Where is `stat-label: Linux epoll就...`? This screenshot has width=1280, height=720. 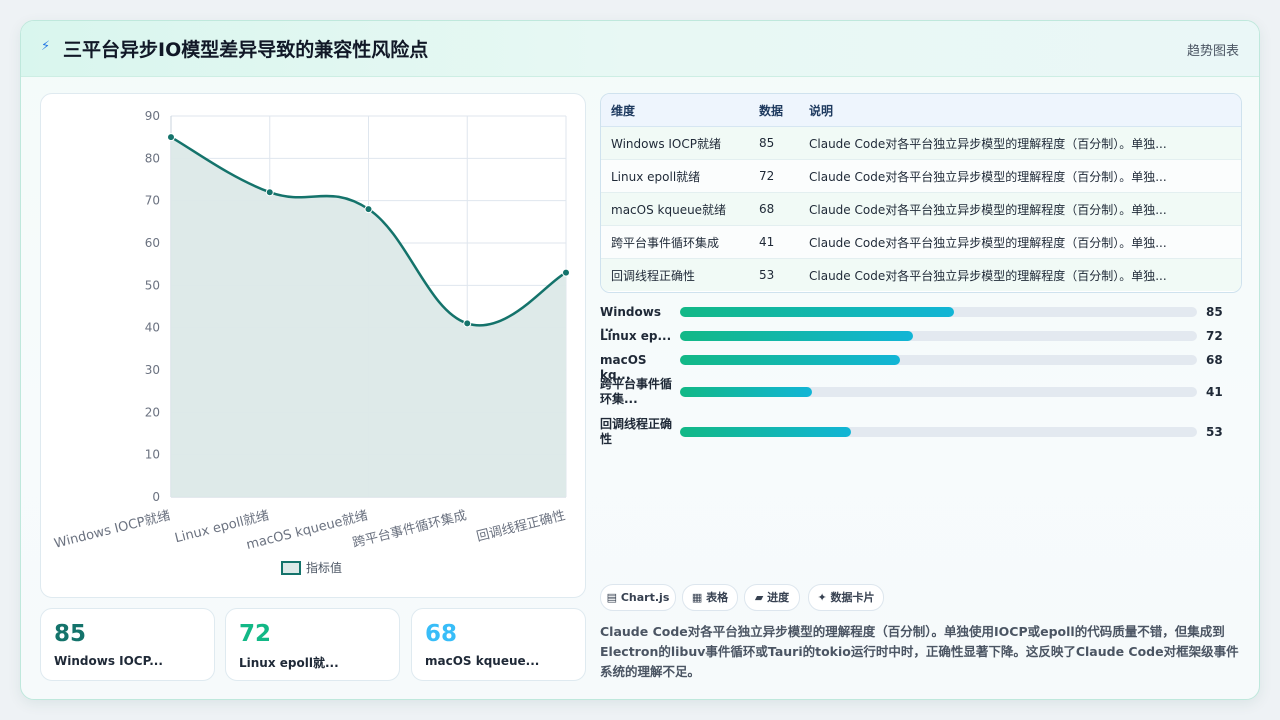 stat-label: Linux epoll就... is located at coordinates (289, 663).